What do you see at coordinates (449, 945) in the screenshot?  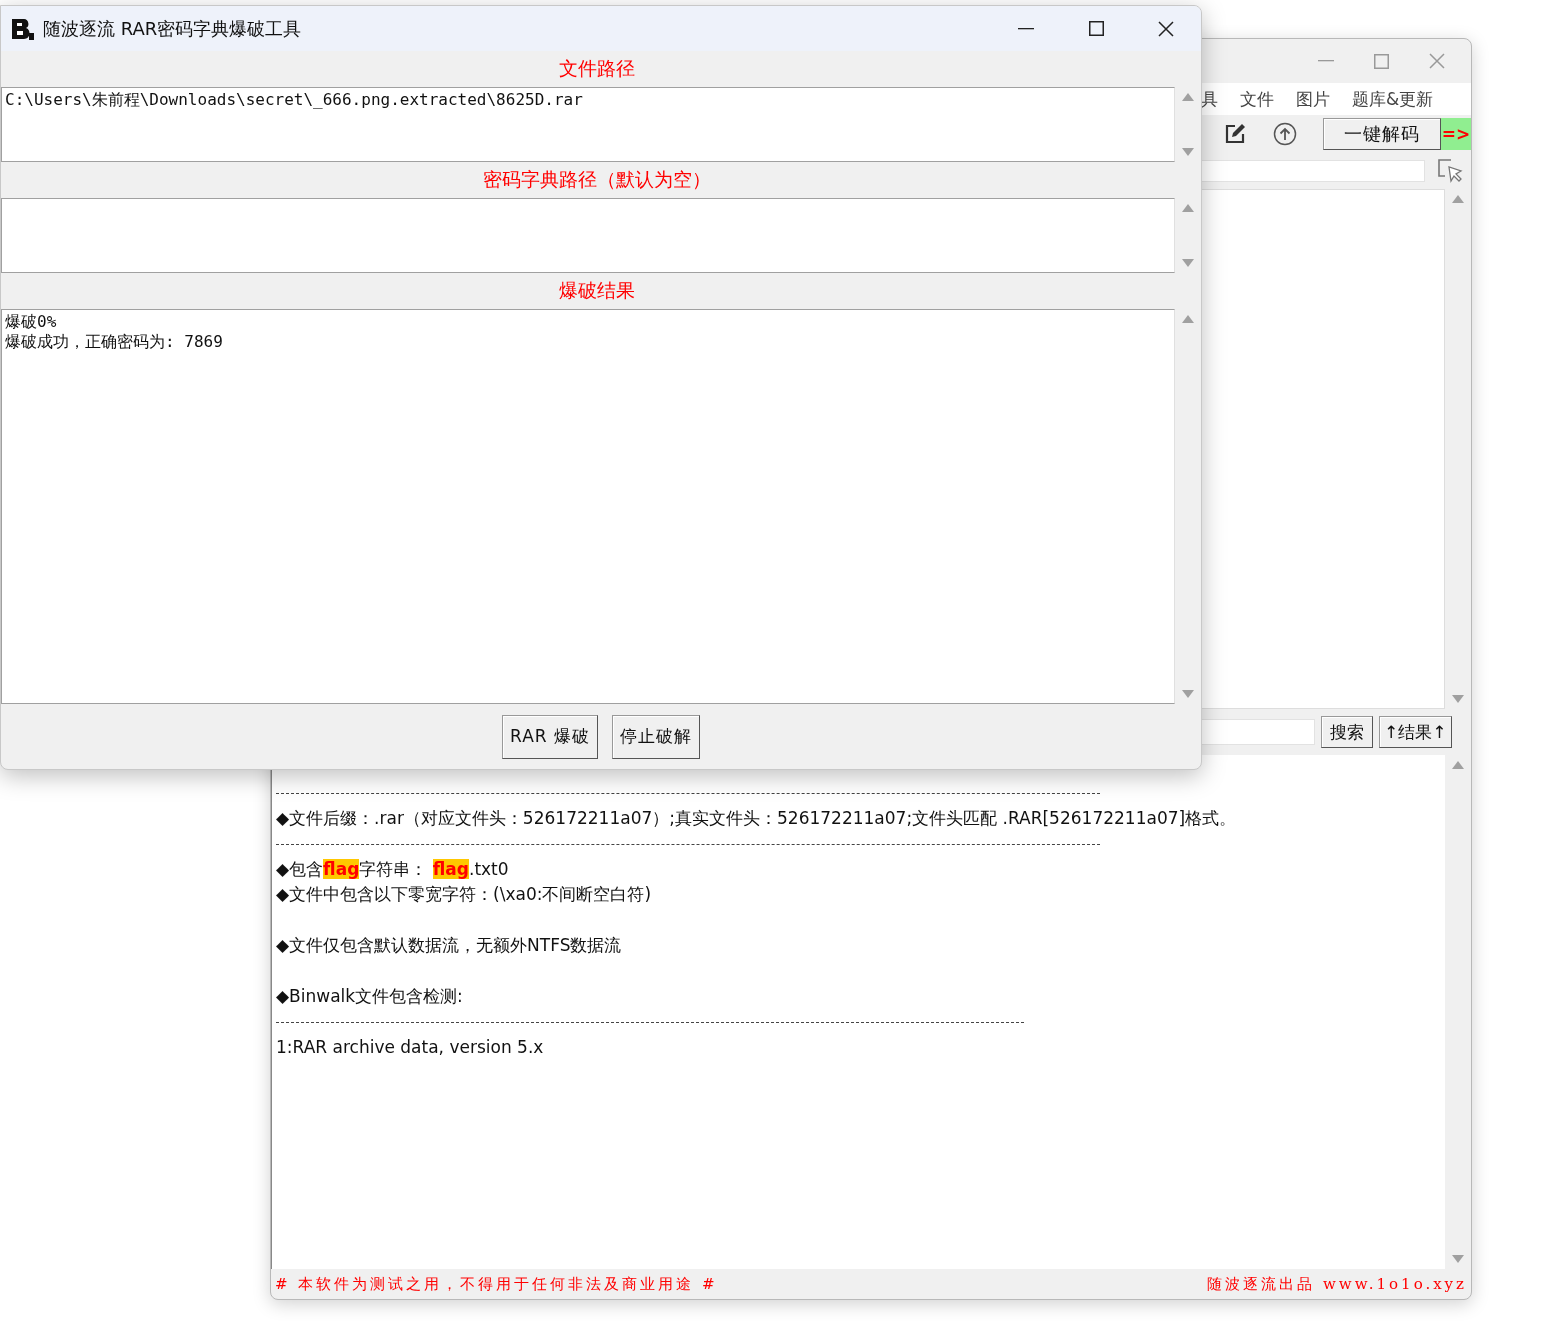 I see `output-line: ◆文件仅包含默认数据流，无额外NTFS数据流` at bounding box center [449, 945].